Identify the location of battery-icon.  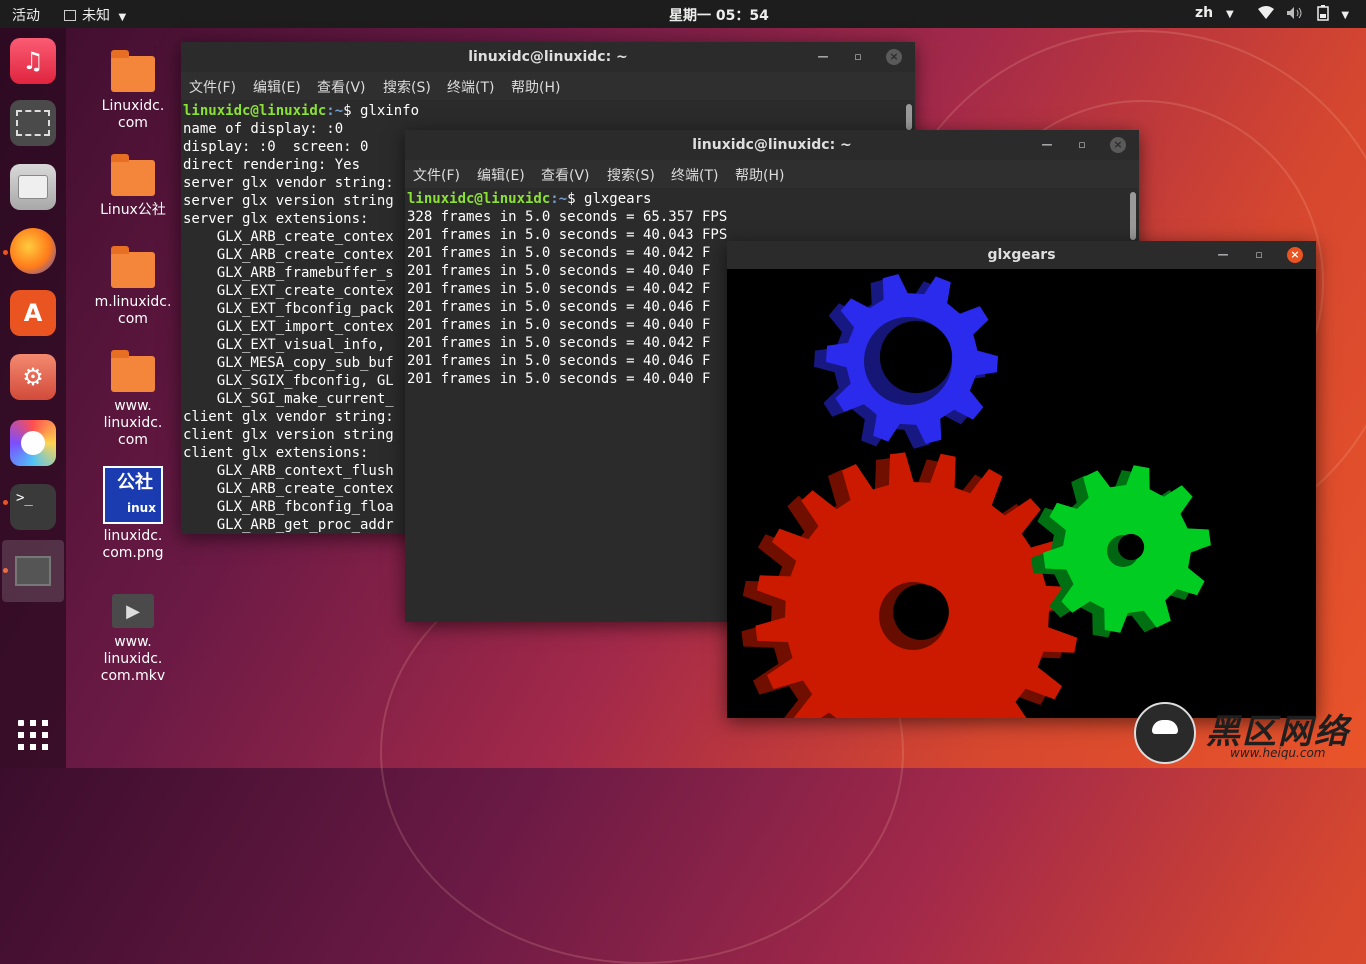
(1323, 13).